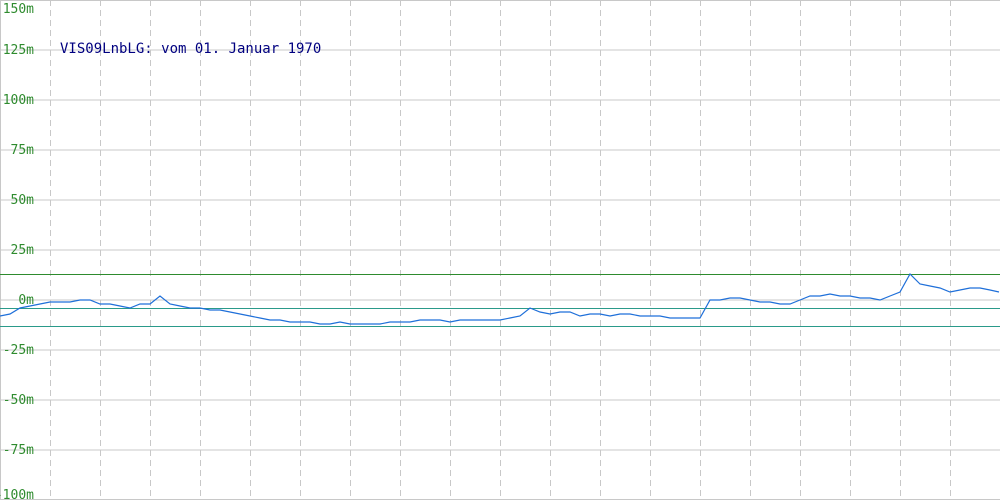 The height and width of the screenshot is (500, 1000). Describe the element at coordinates (18, 9) in the screenshot. I see `y-tick-label: 150m` at that location.